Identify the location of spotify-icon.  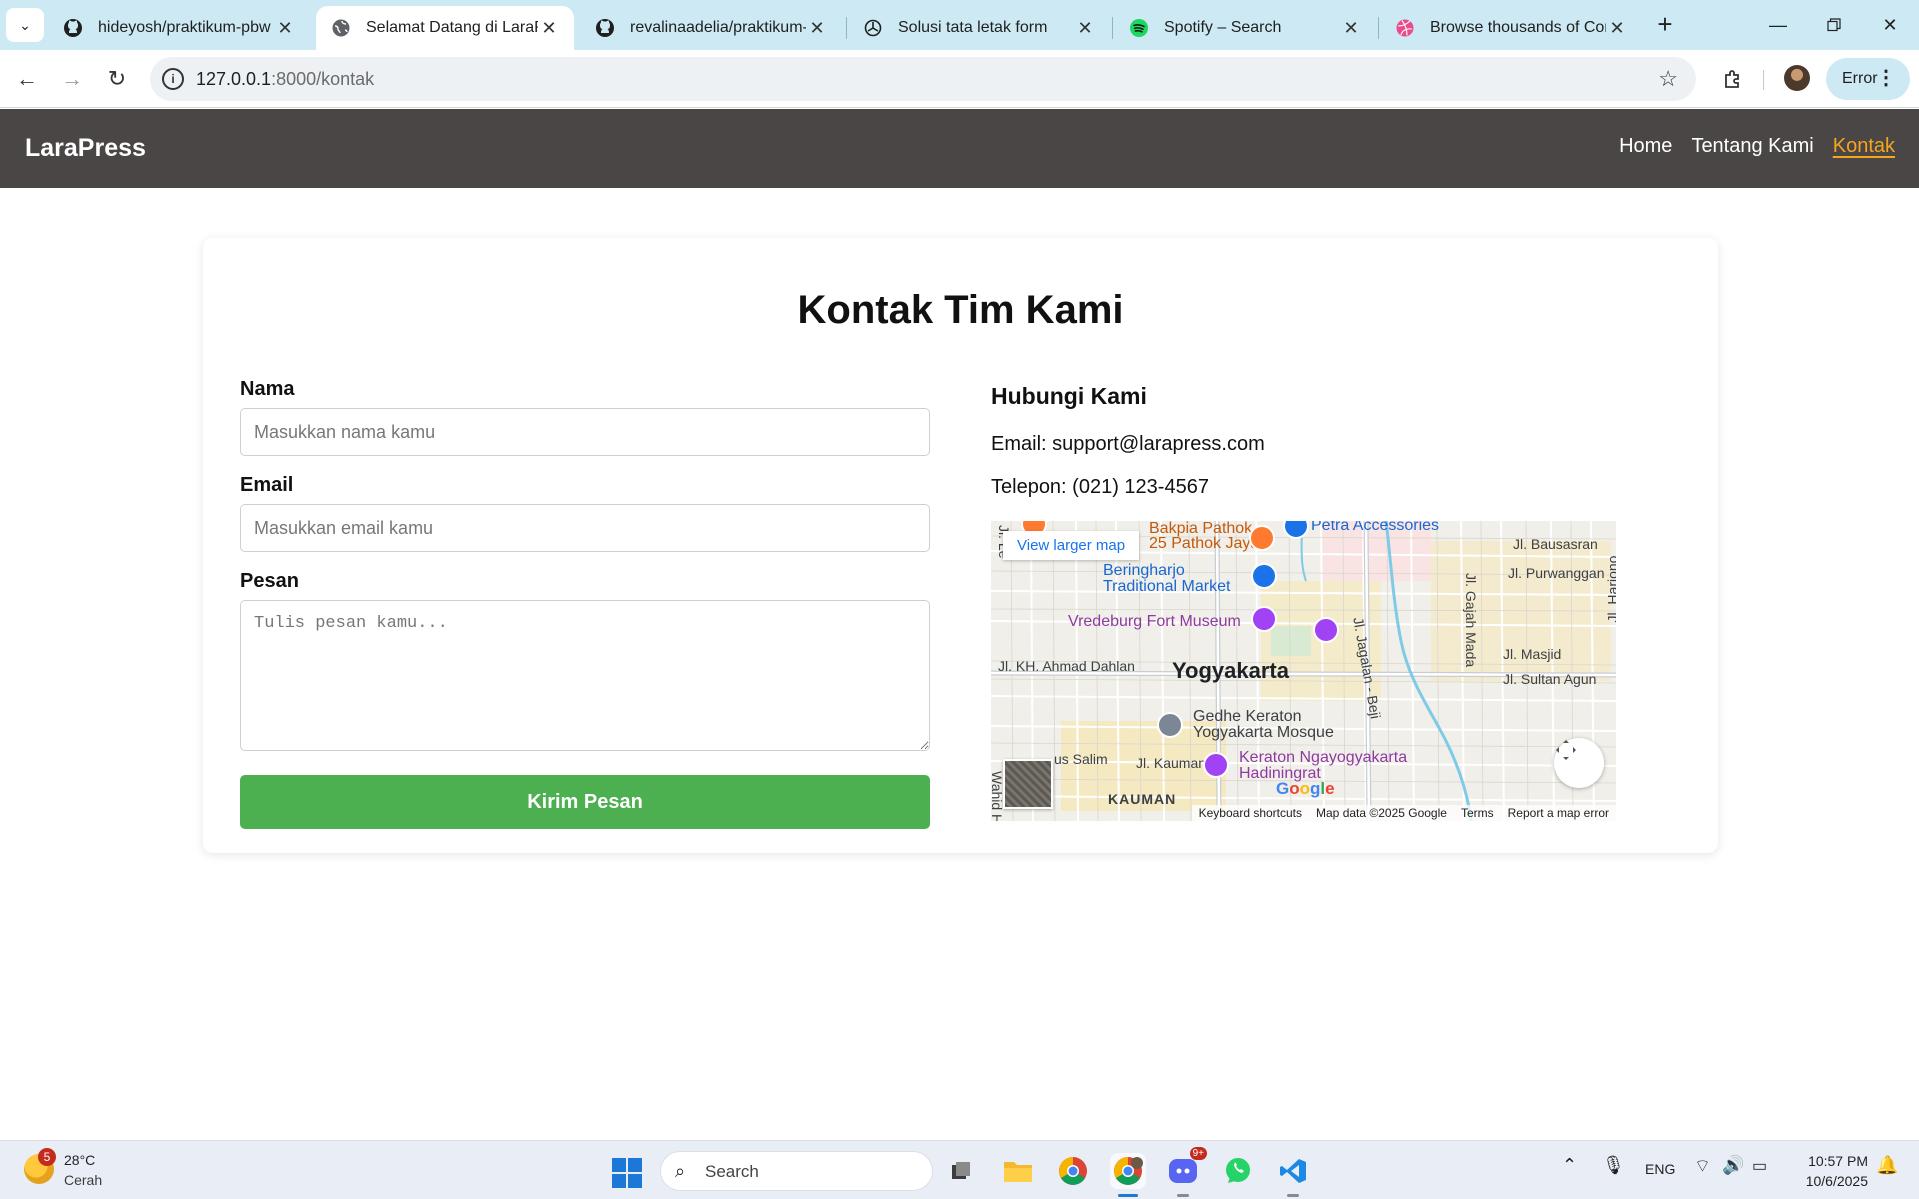
(1139, 28).